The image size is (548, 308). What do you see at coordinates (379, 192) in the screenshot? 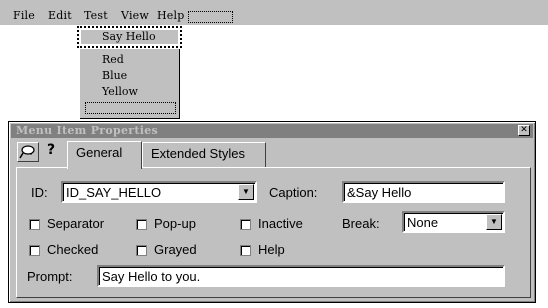
I see `caption-value: &Say Hello` at bounding box center [379, 192].